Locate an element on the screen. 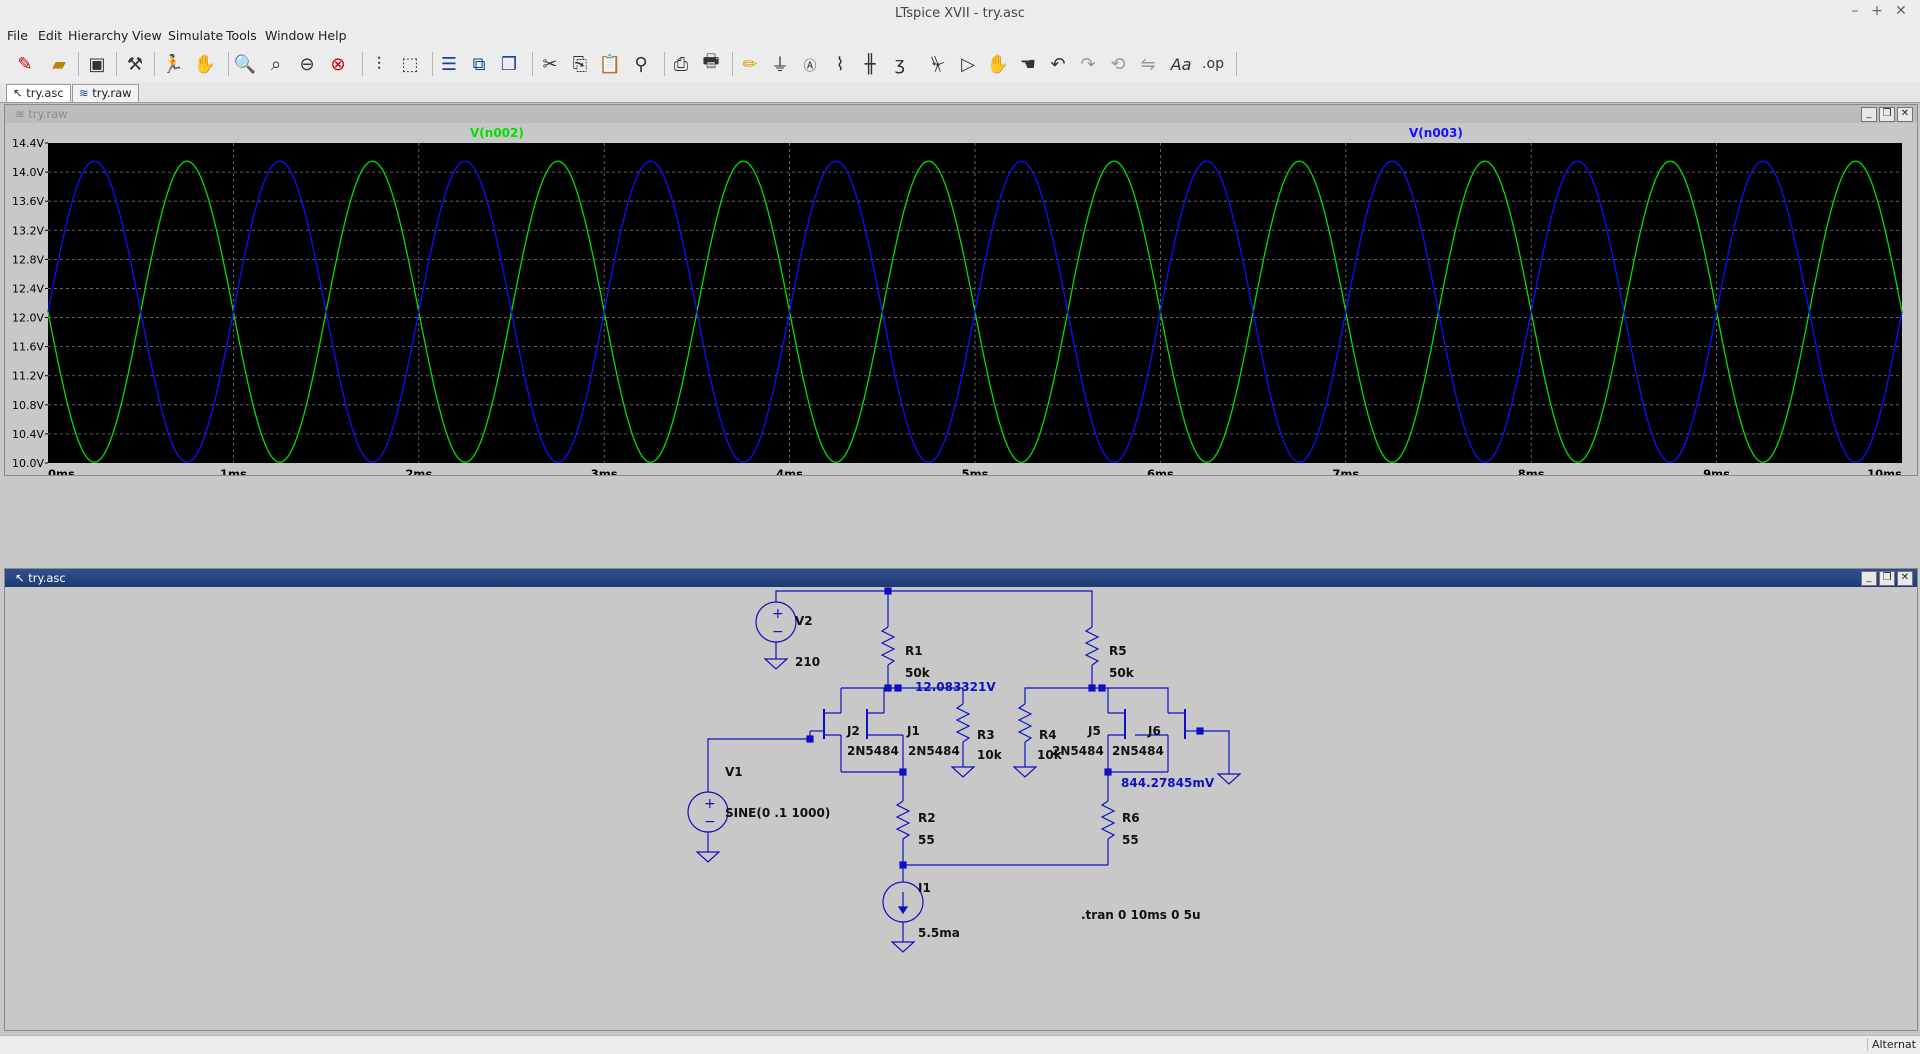  halt-icon: ✋ is located at coordinates (205, 64).